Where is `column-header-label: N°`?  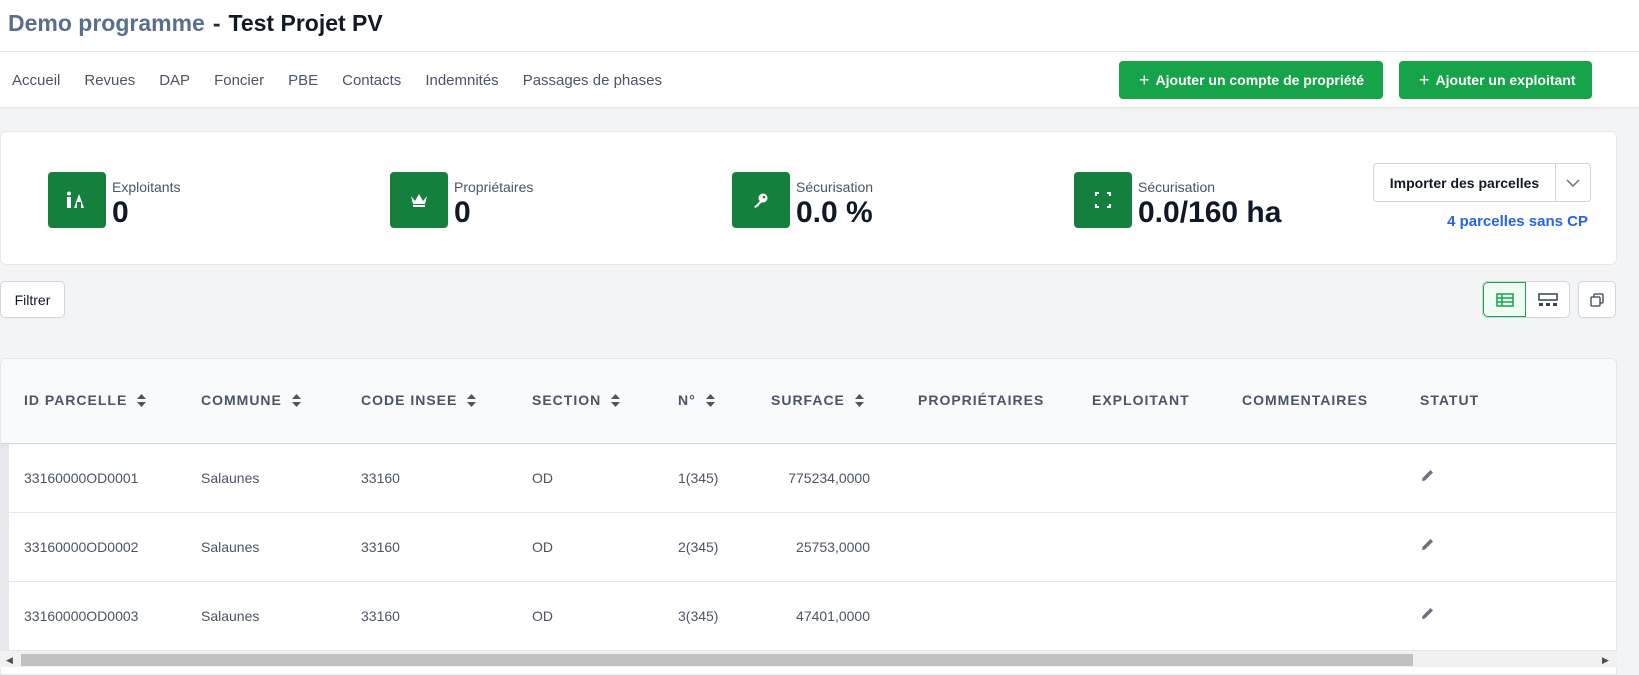
column-header-label: N° is located at coordinates (687, 400).